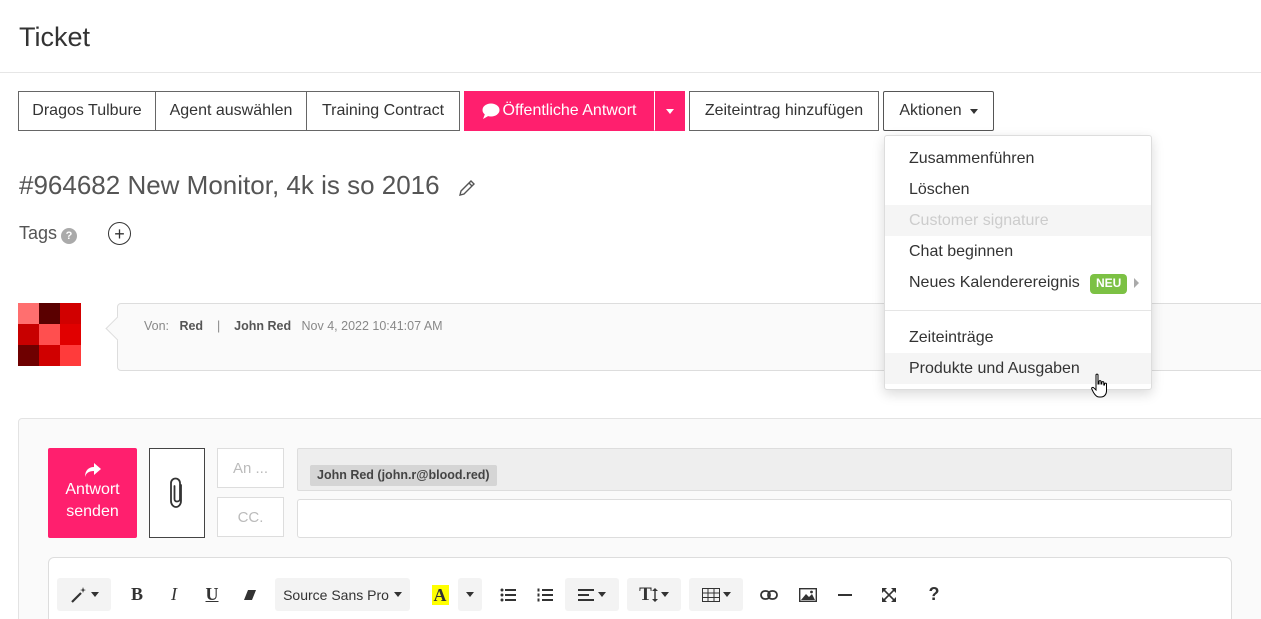  I want to click on menu-item-delete: Löschen, so click(1018, 189).